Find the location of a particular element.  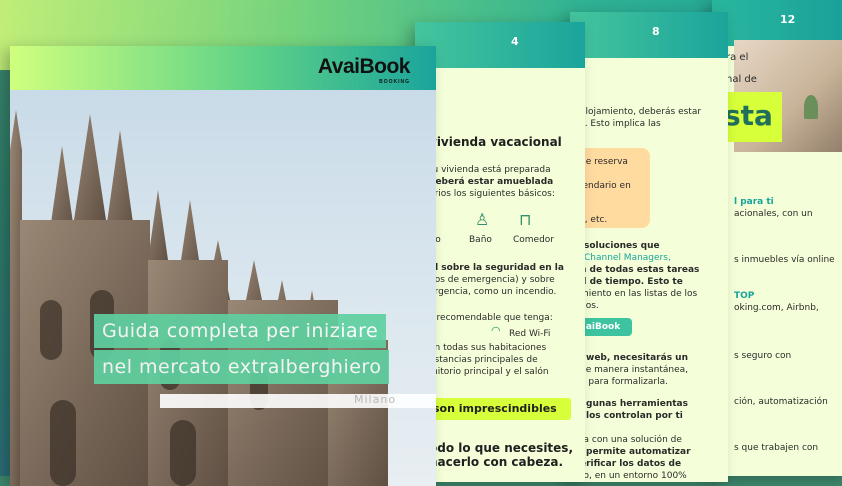

dining-table-icon: ⊓ is located at coordinates (525, 219).